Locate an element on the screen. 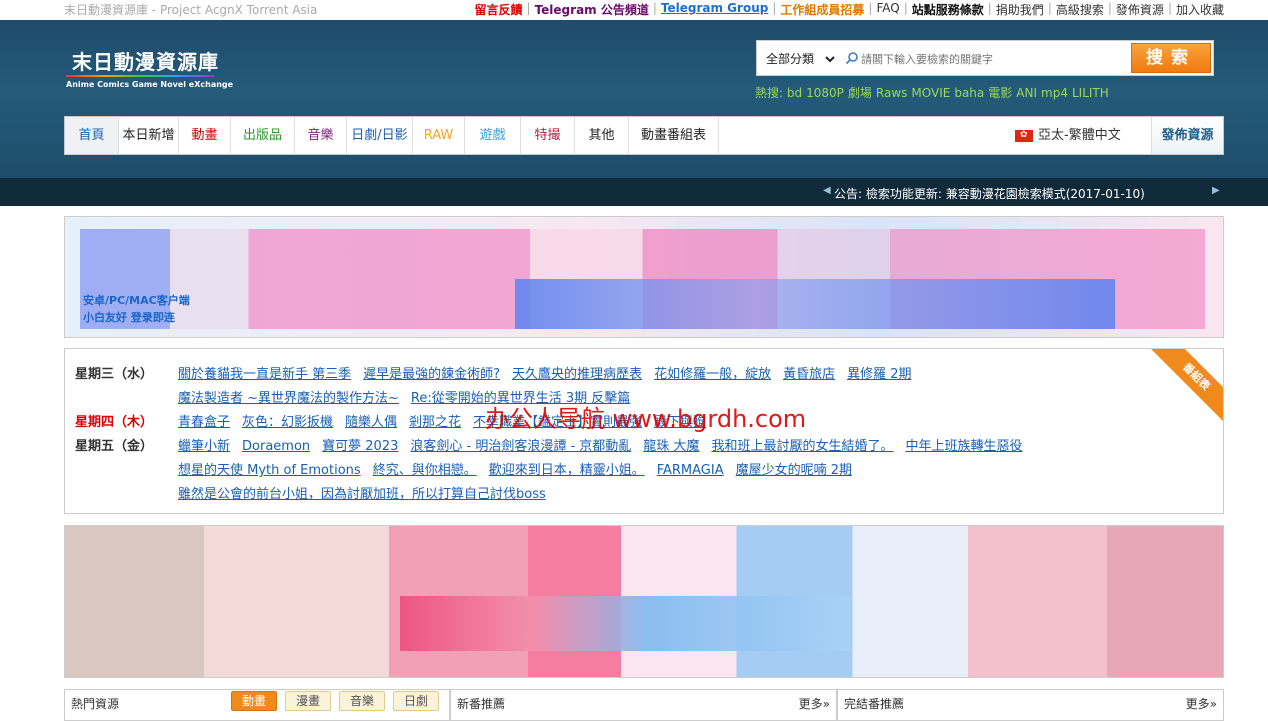 This screenshot has height=721, width=1268. category-tab: 音樂 is located at coordinates (362, 701).